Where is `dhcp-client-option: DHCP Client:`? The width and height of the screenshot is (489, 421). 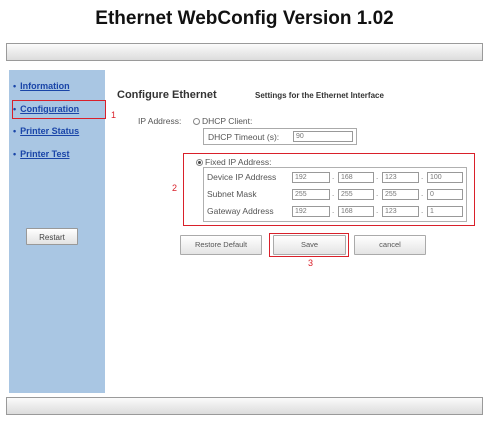
dhcp-client-option: DHCP Client: is located at coordinates (222, 121).